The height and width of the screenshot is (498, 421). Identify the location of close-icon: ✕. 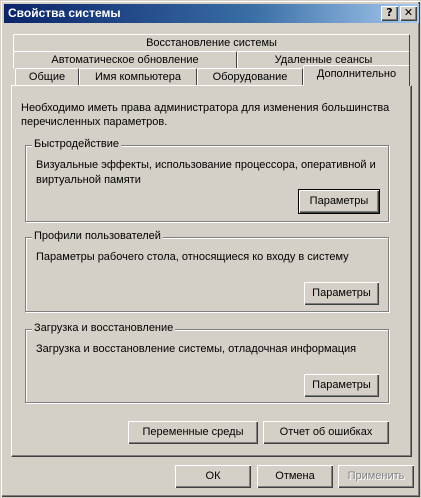
(408, 12).